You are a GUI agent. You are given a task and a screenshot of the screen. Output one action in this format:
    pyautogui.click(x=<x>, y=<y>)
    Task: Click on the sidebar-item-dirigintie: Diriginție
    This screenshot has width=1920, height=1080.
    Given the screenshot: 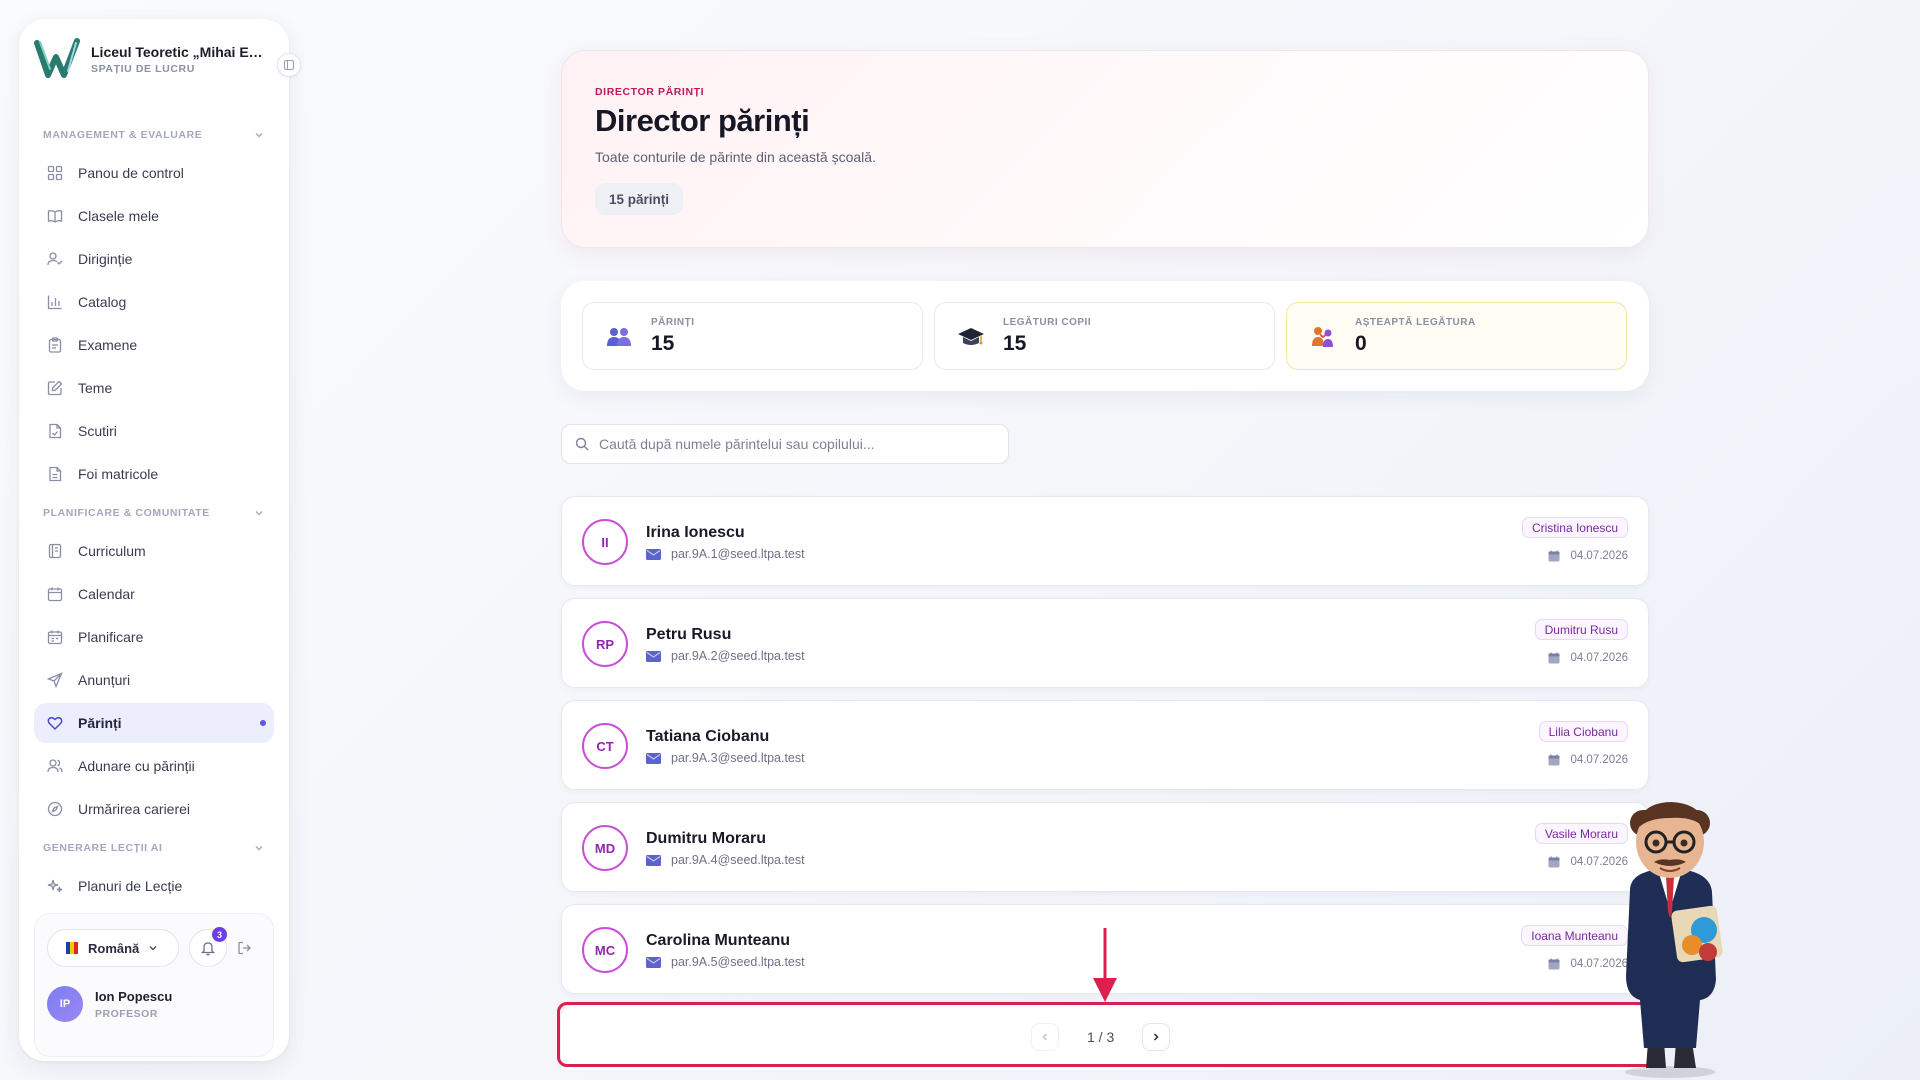 What is the action you would take?
    pyautogui.click(x=154, y=259)
    